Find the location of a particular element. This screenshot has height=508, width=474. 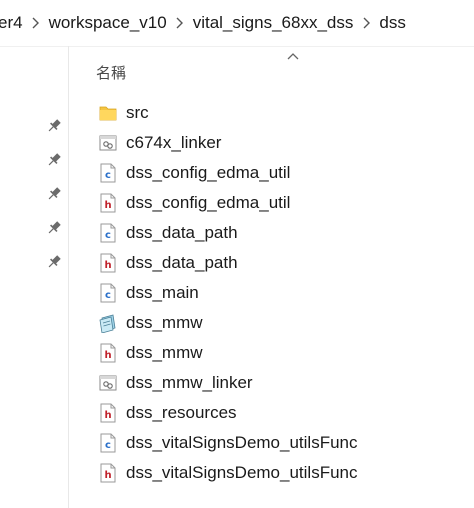

file-name: c674x_linker is located at coordinates (174, 142).